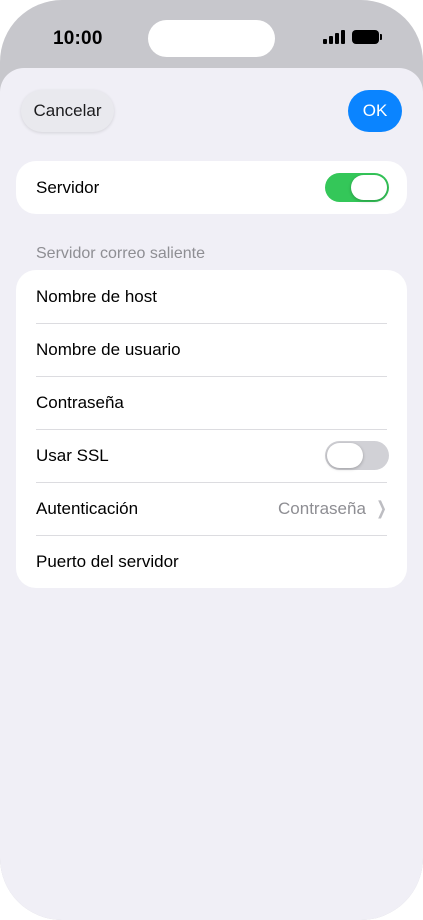  What do you see at coordinates (108, 349) in the screenshot?
I see `username-label: Nombre de usuario` at bounding box center [108, 349].